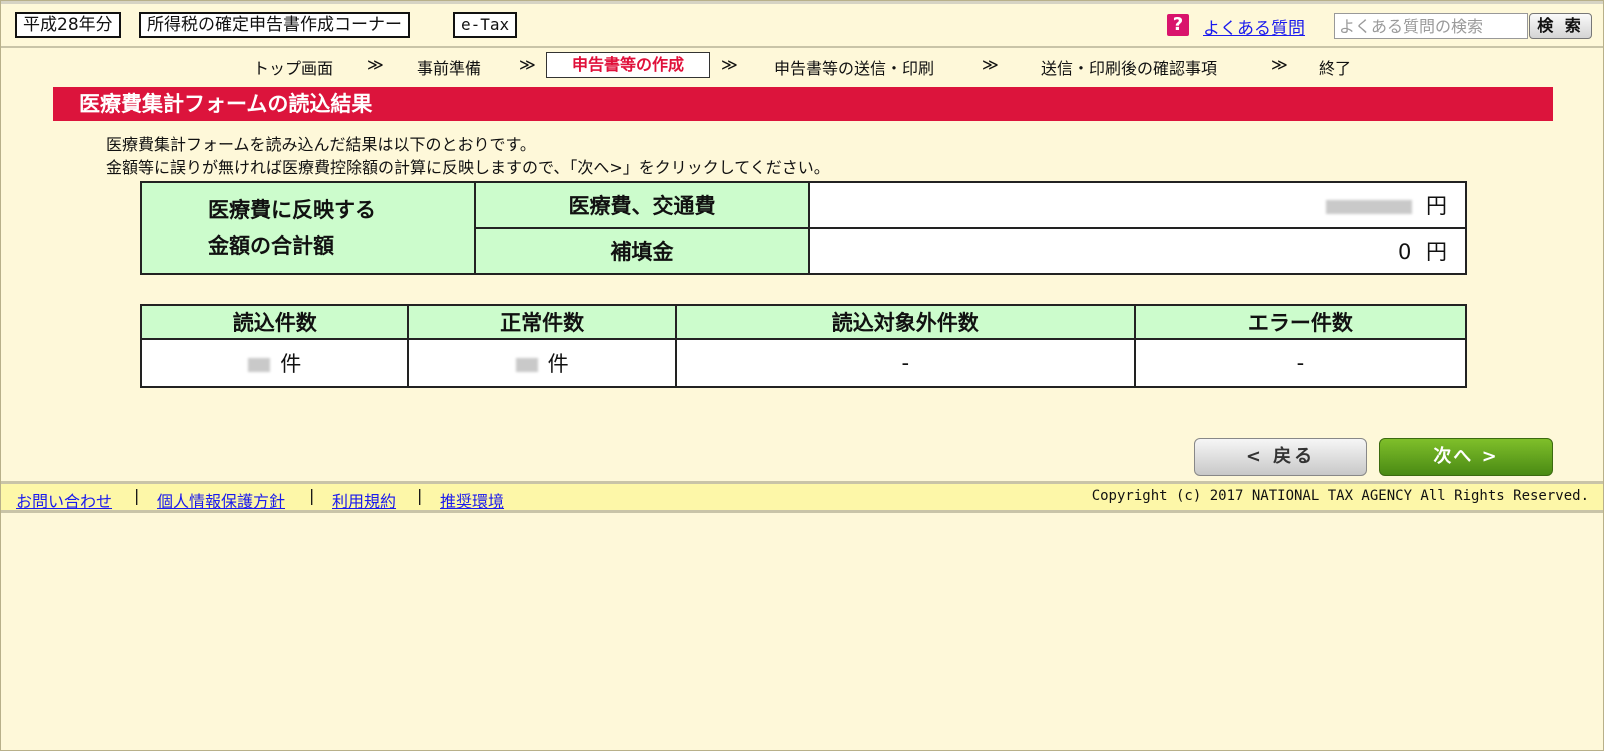 This screenshot has height=751, width=1604. Describe the element at coordinates (1300, 322) in the screenshot. I see `header-error-count: エラー件数` at that location.